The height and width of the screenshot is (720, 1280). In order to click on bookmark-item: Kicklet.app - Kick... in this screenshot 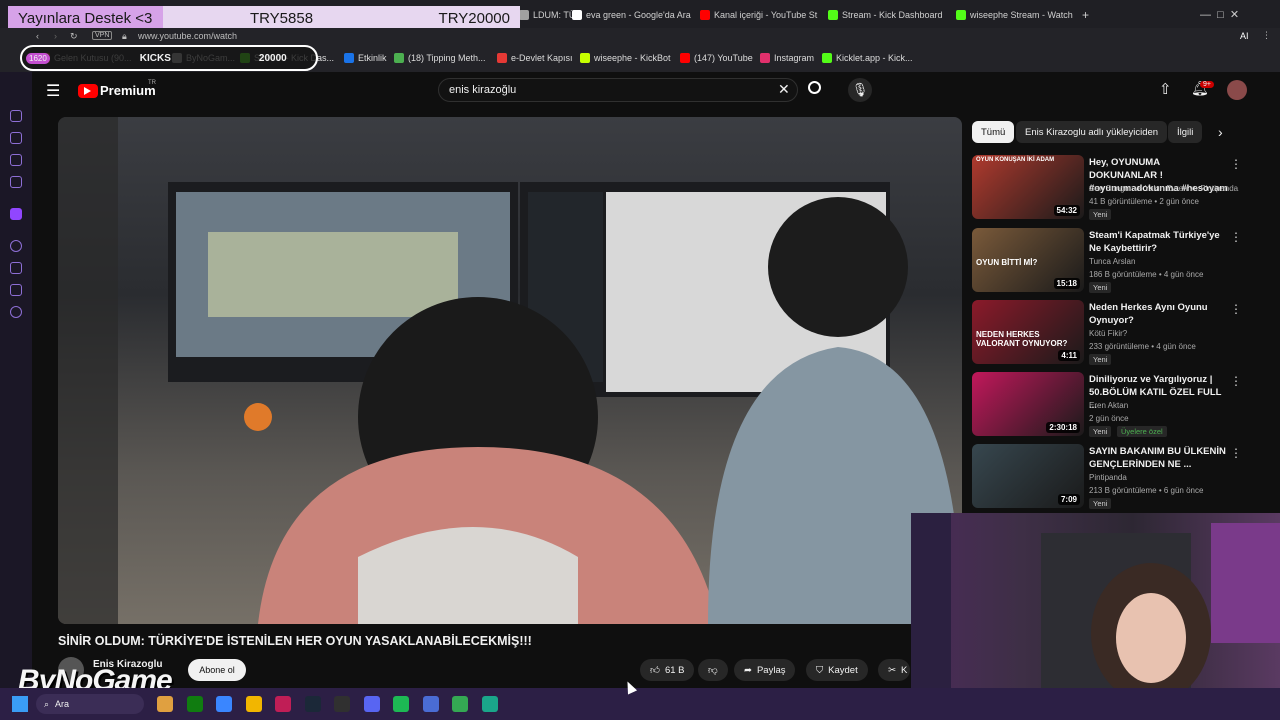, I will do `click(867, 58)`.